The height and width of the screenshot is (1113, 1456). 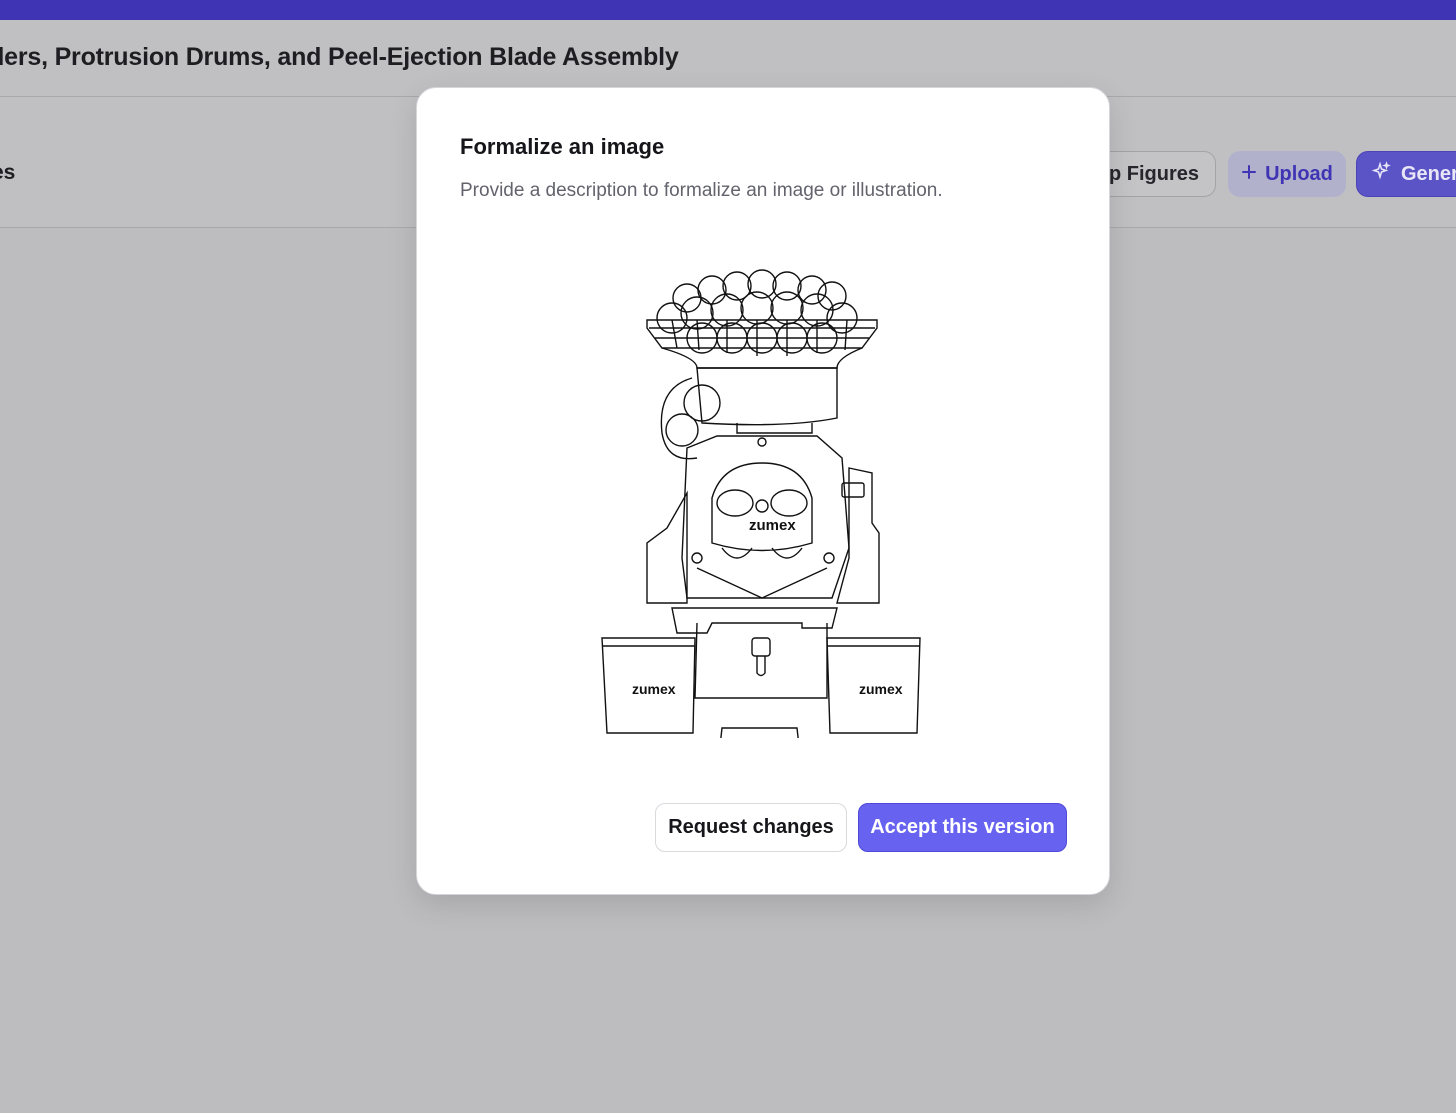 I want to click on machine-logo: zumex, so click(x=772, y=525).